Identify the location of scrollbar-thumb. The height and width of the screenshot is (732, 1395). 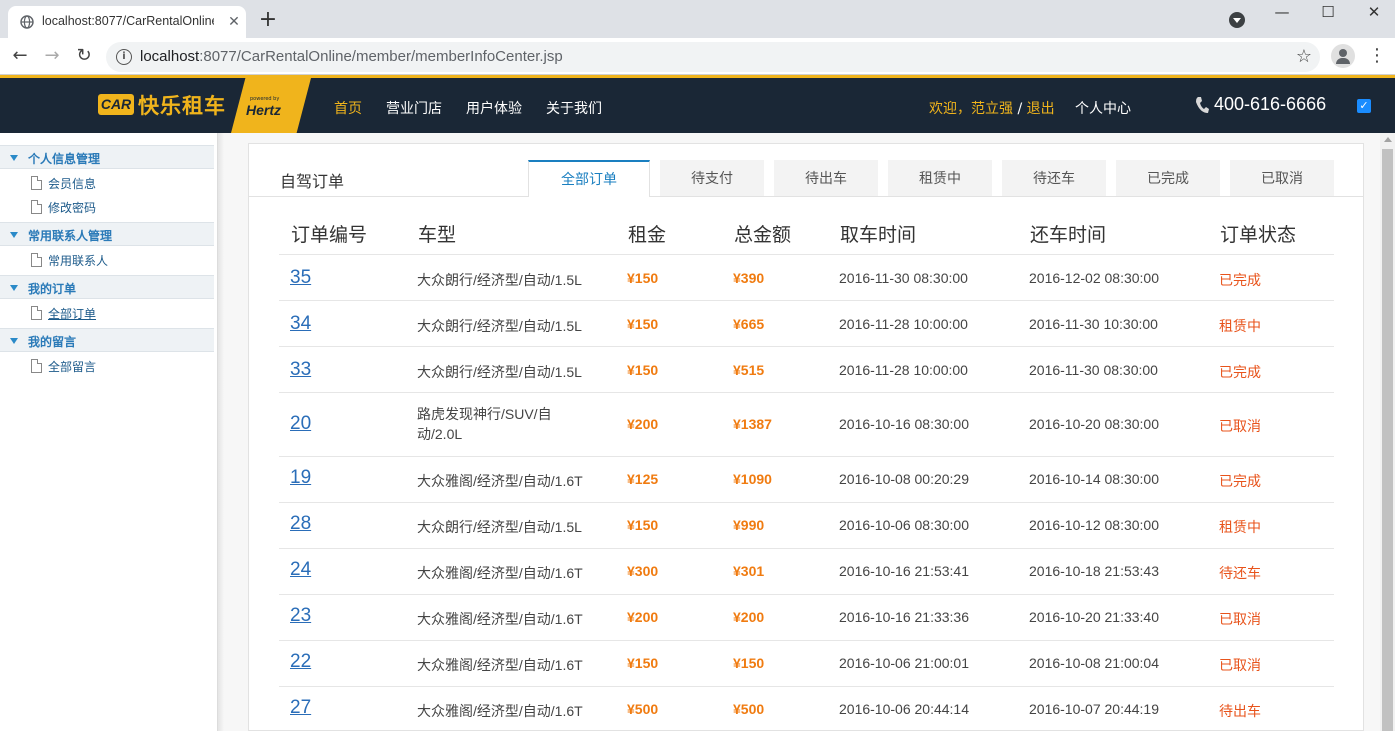
(1387, 440).